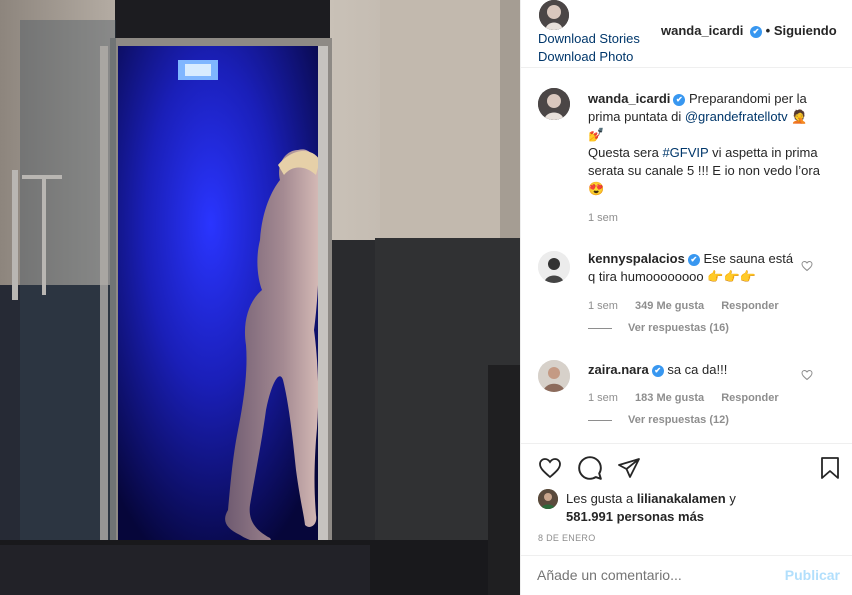 This screenshot has width=852, height=595. Describe the element at coordinates (600, 498) in the screenshot. I see `likes-prefix: Les gusta a` at that location.